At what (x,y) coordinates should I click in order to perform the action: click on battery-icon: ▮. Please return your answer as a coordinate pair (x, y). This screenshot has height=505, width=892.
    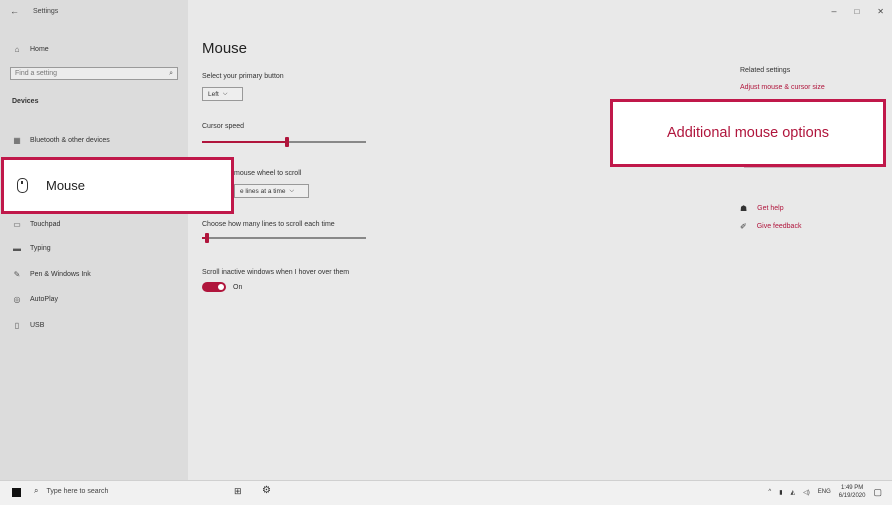
    Looking at the image, I should click on (780, 492).